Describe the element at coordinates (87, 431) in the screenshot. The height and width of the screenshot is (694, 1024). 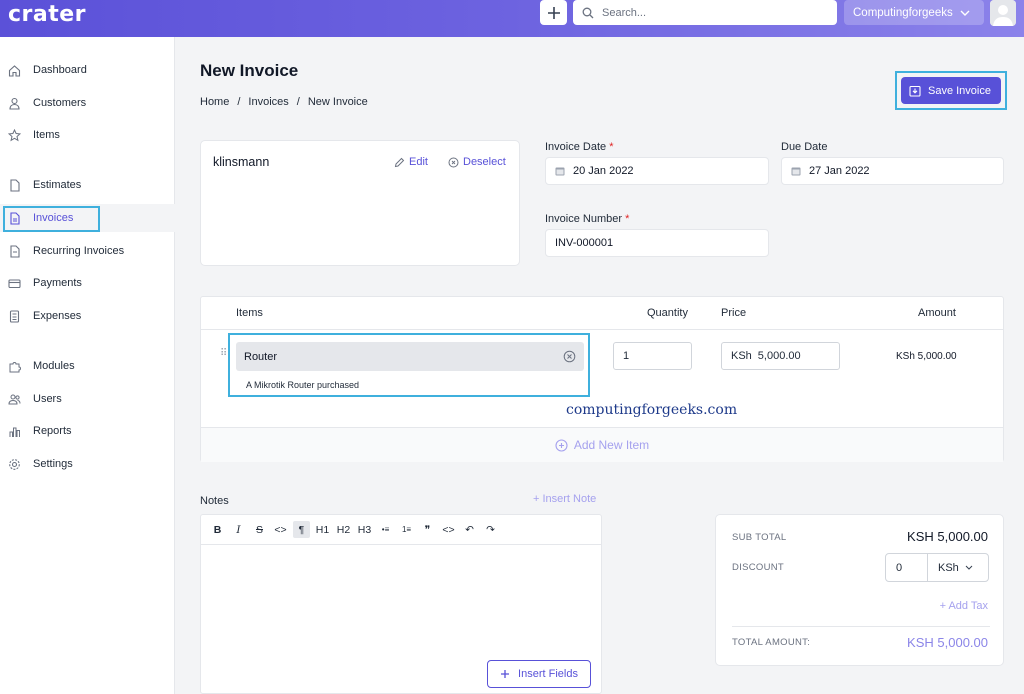
I see `sidebar-item-reports: Reports` at that location.